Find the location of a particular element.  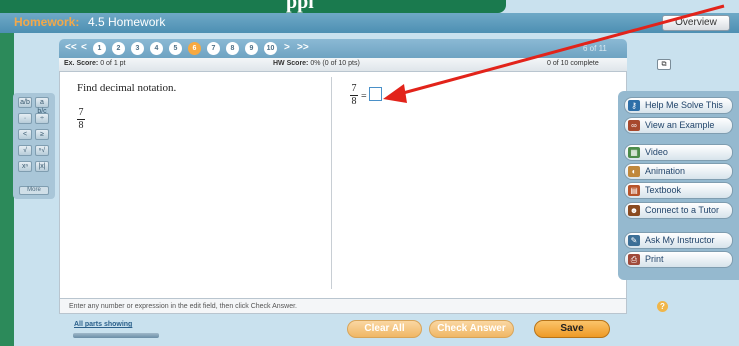

mixed-number-tool: a b/c is located at coordinates (42, 106).